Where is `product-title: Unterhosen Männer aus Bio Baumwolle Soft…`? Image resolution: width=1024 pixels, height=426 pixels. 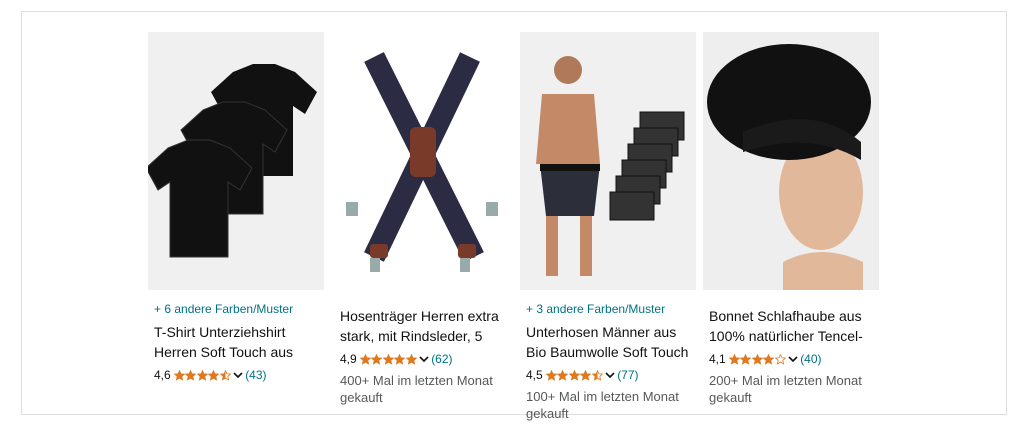
product-title: Unterhosen Männer aus Bio Baumwolle Soft… is located at coordinates (608, 342).